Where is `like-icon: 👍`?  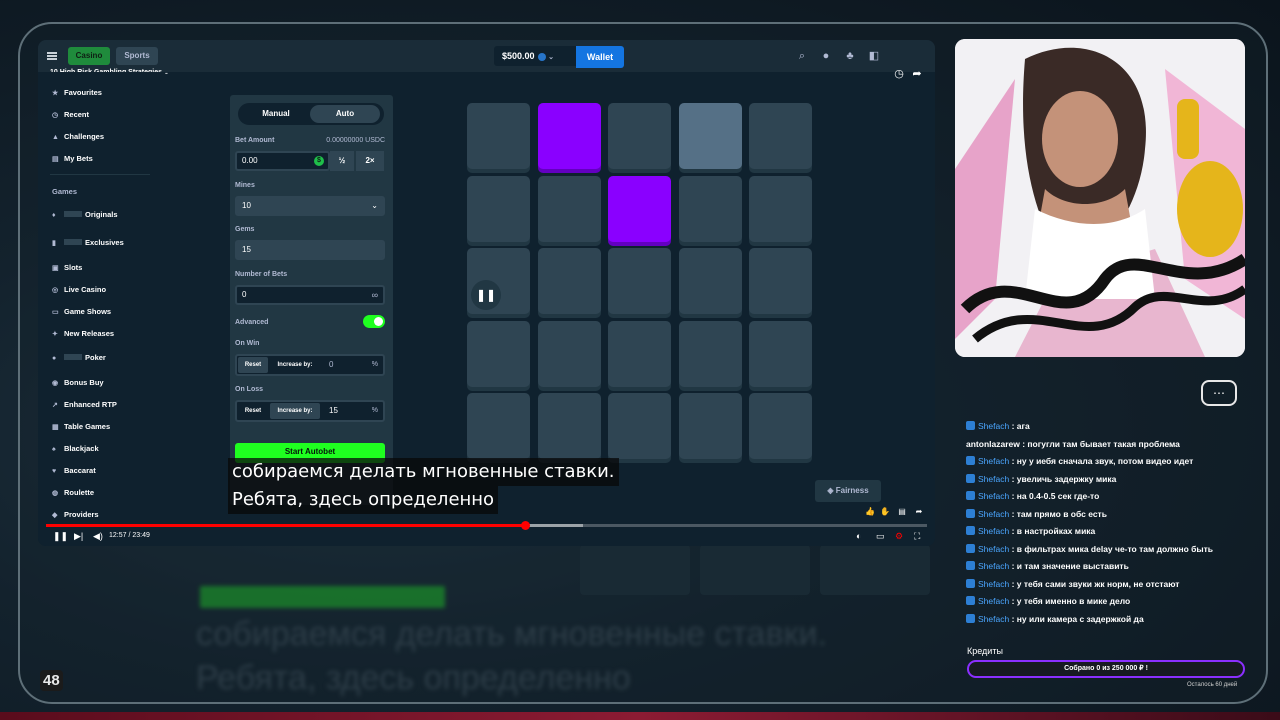 like-icon: 👍 is located at coordinates (870, 512).